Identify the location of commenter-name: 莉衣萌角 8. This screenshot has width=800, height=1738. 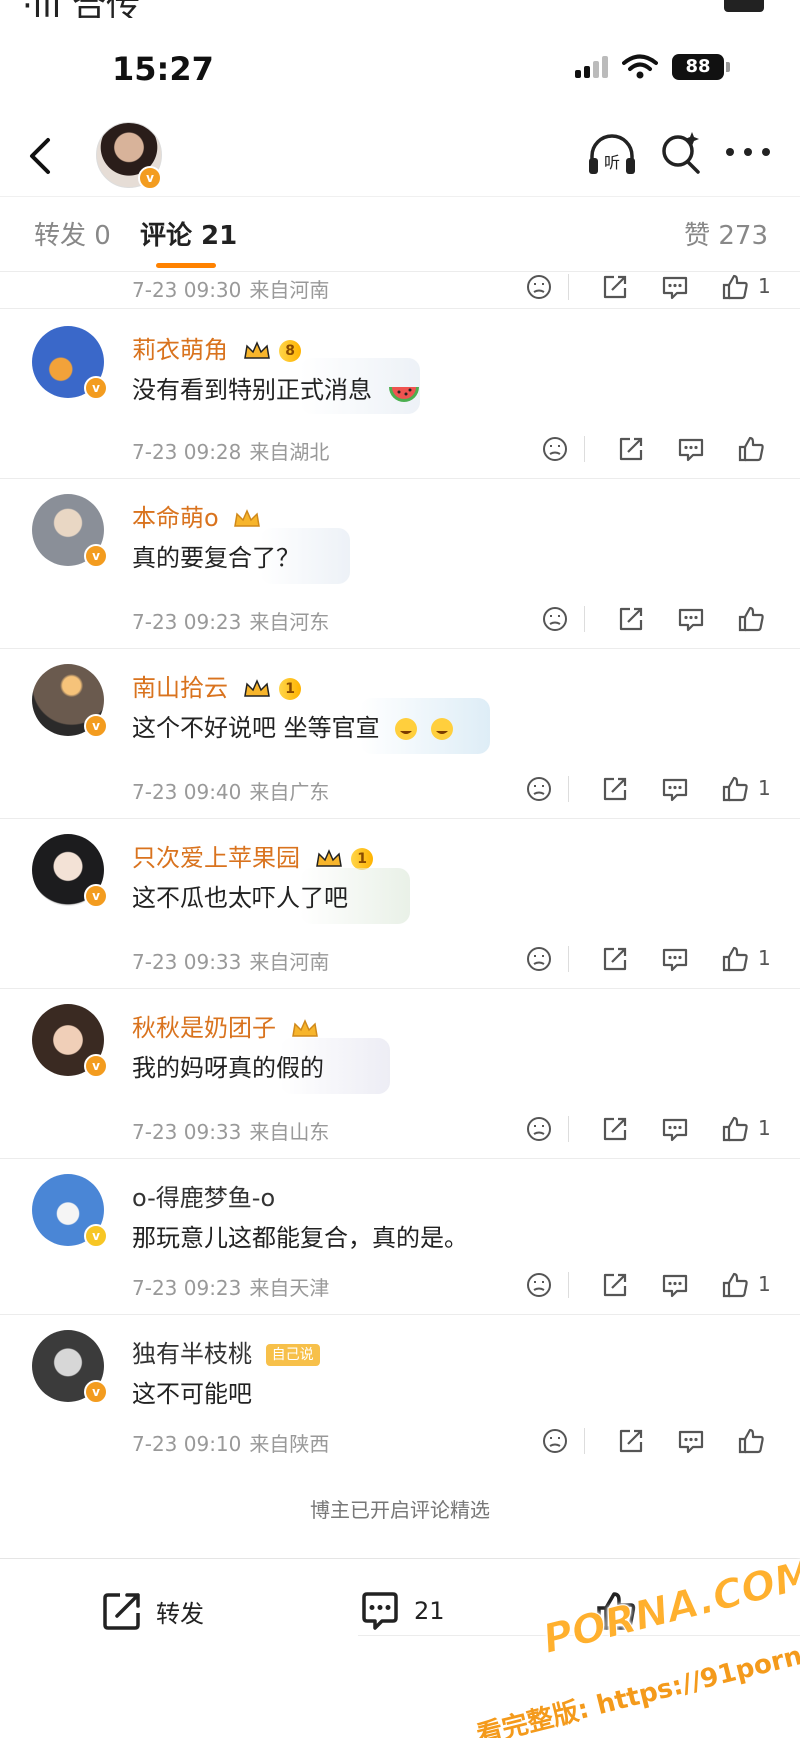
(217, 347).